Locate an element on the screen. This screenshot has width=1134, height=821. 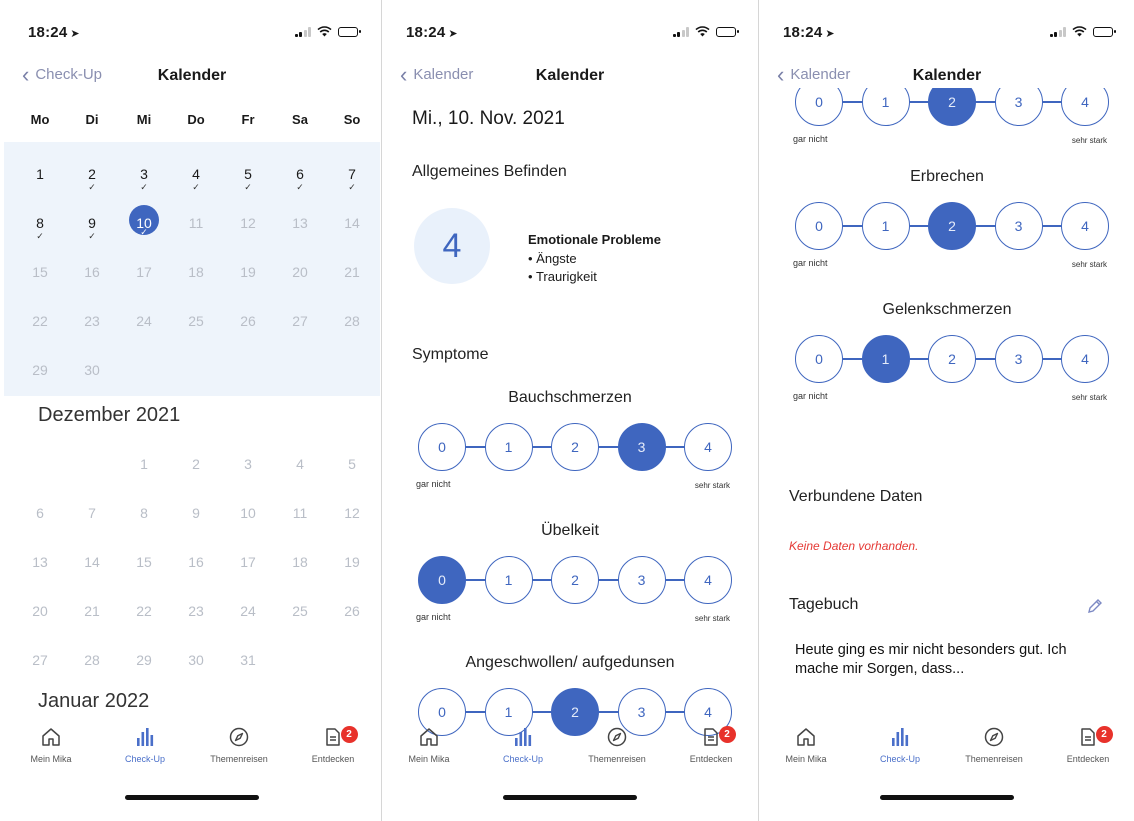
calendar-day: 2 ✓ is located at coordinates (92, 167).